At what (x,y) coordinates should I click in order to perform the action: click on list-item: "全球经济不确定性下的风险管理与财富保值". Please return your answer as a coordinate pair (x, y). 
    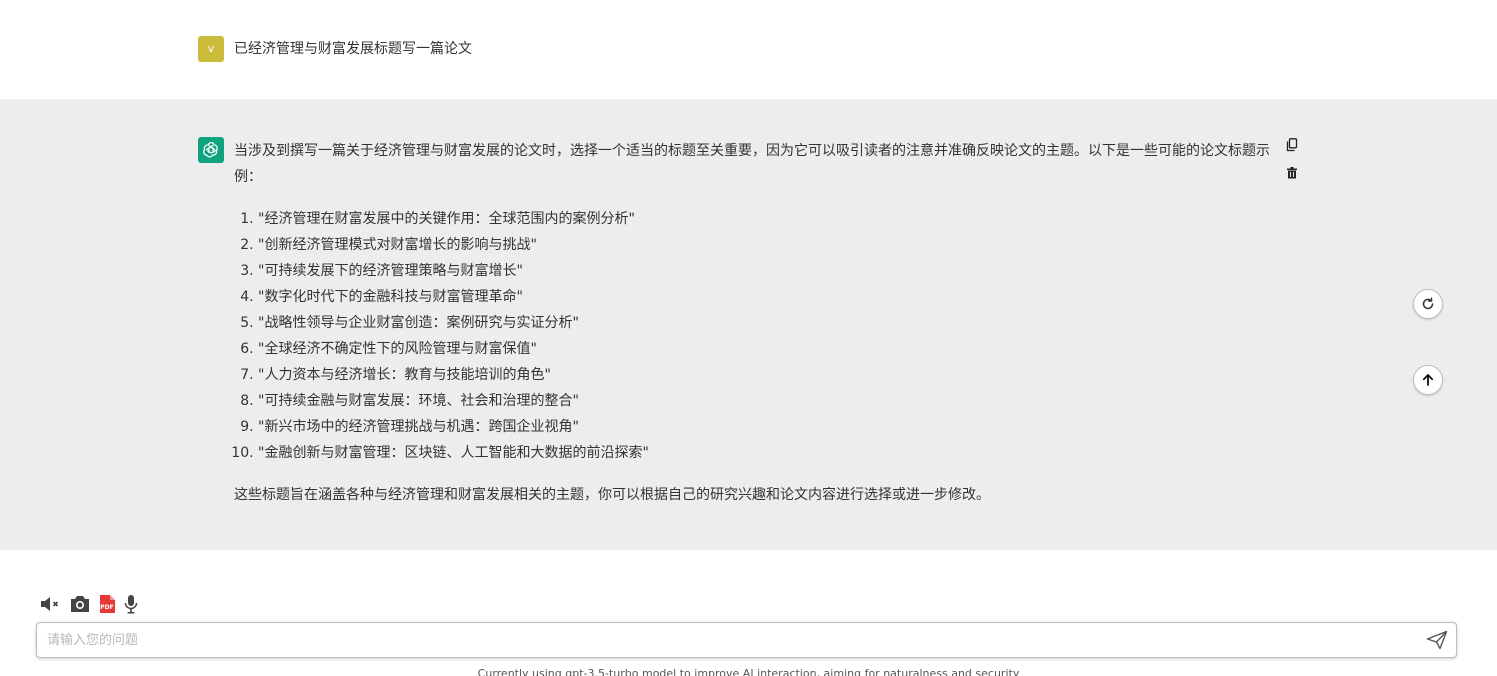
    Looking at the image, I should click on (766, 349).